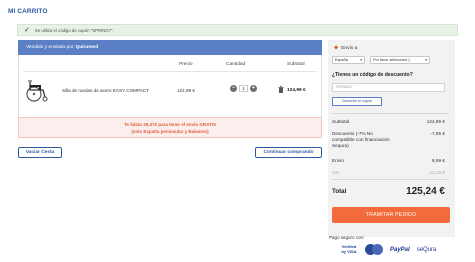 This screenshot has height=262, width=475. I want to click on location-pin-icon: ⬥, so click(336, 48).